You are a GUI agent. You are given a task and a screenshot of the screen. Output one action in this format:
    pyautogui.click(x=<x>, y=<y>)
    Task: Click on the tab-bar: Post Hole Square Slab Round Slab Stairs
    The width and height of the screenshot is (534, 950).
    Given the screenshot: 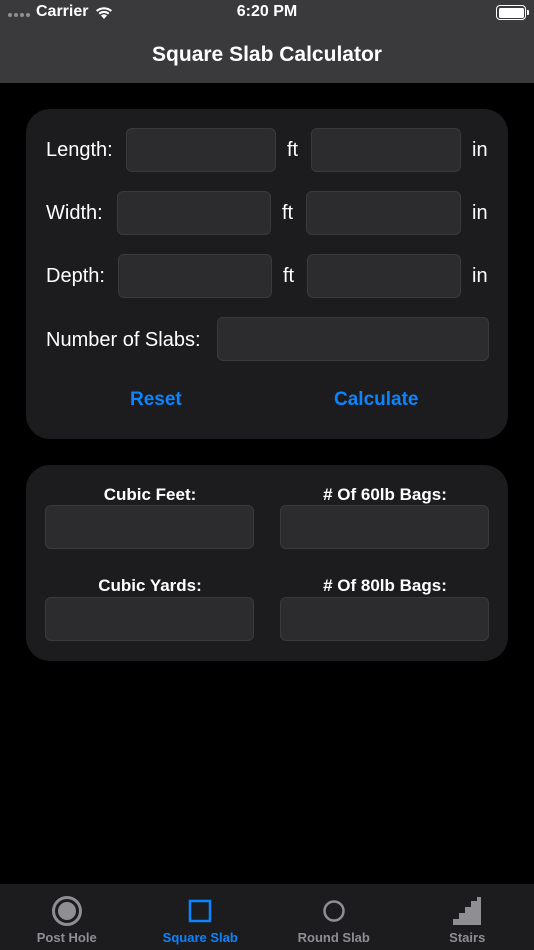 What is the action you would take?
    pyautogui.click(x=267, y=917)
    